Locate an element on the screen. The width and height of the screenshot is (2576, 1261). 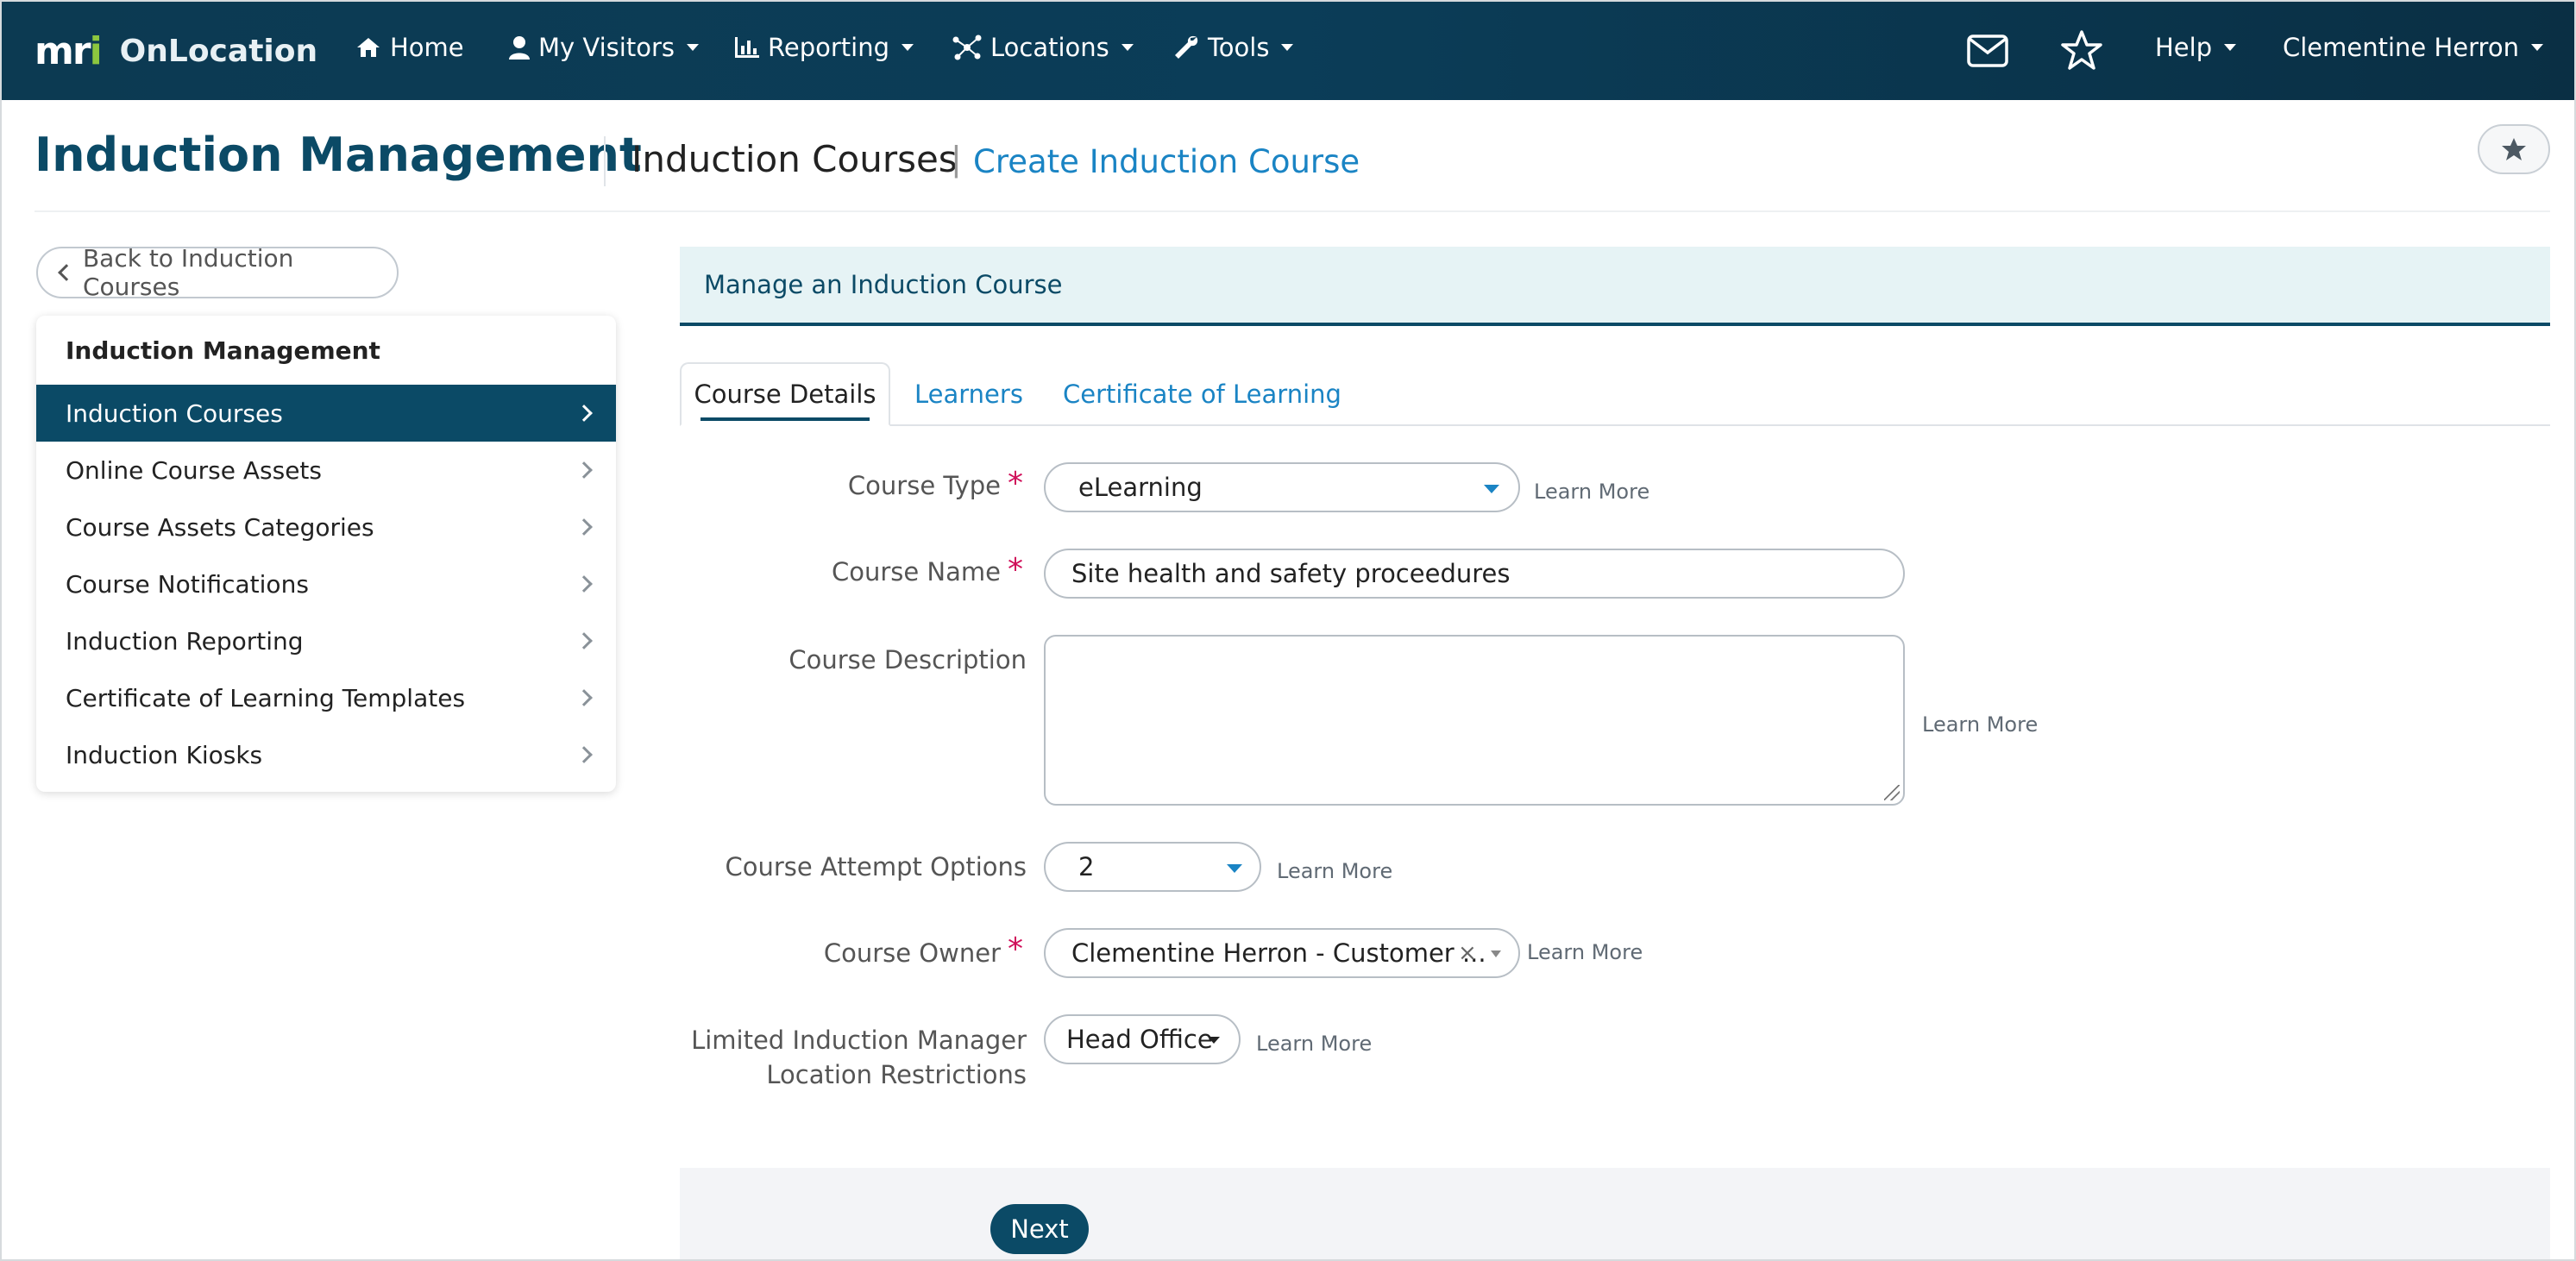
course-owner-select: Clementine Herron - Customer ... × is located at coordinates (1282, 953).